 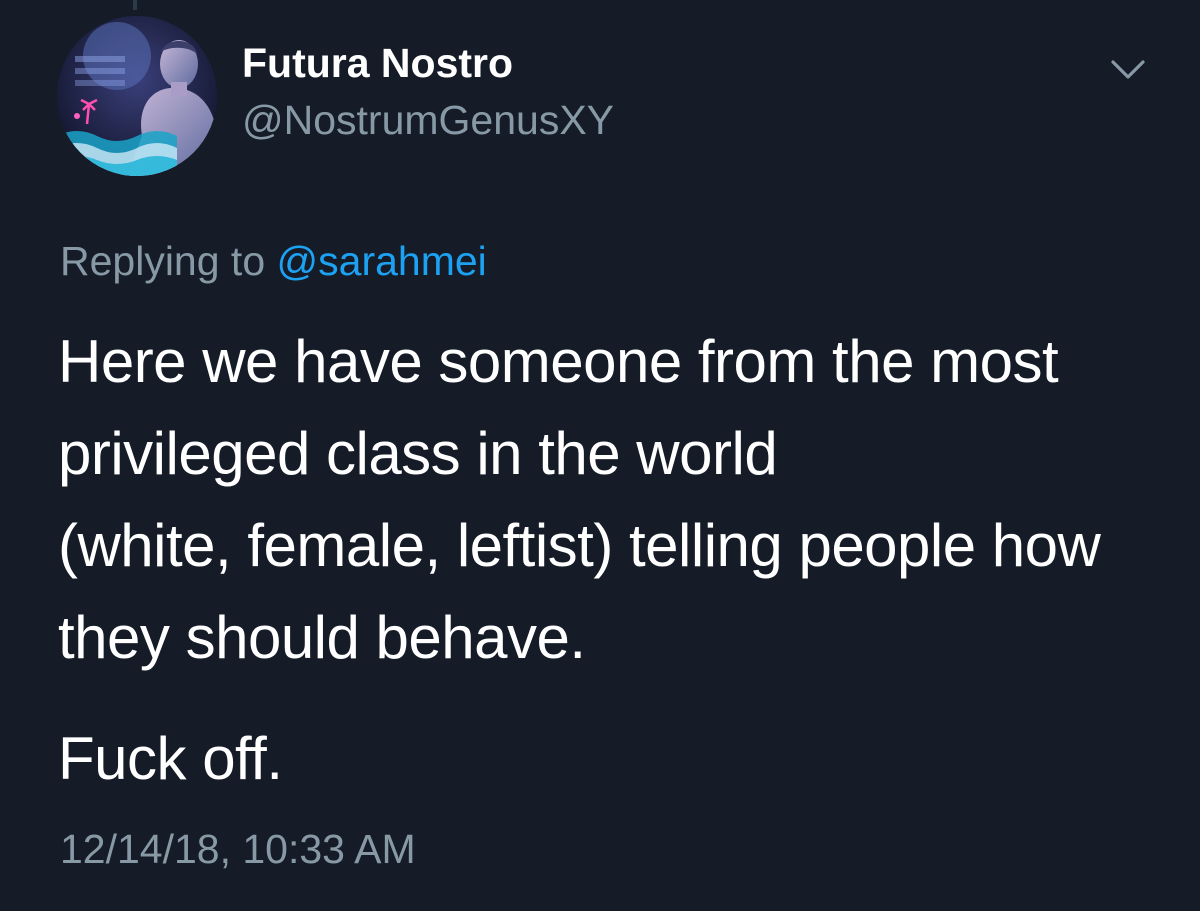 What do you see at coordinates (382, 261) in the screenshot?
I see `reply-mention-link: @sarahmei` at bounding box center [382, 261].